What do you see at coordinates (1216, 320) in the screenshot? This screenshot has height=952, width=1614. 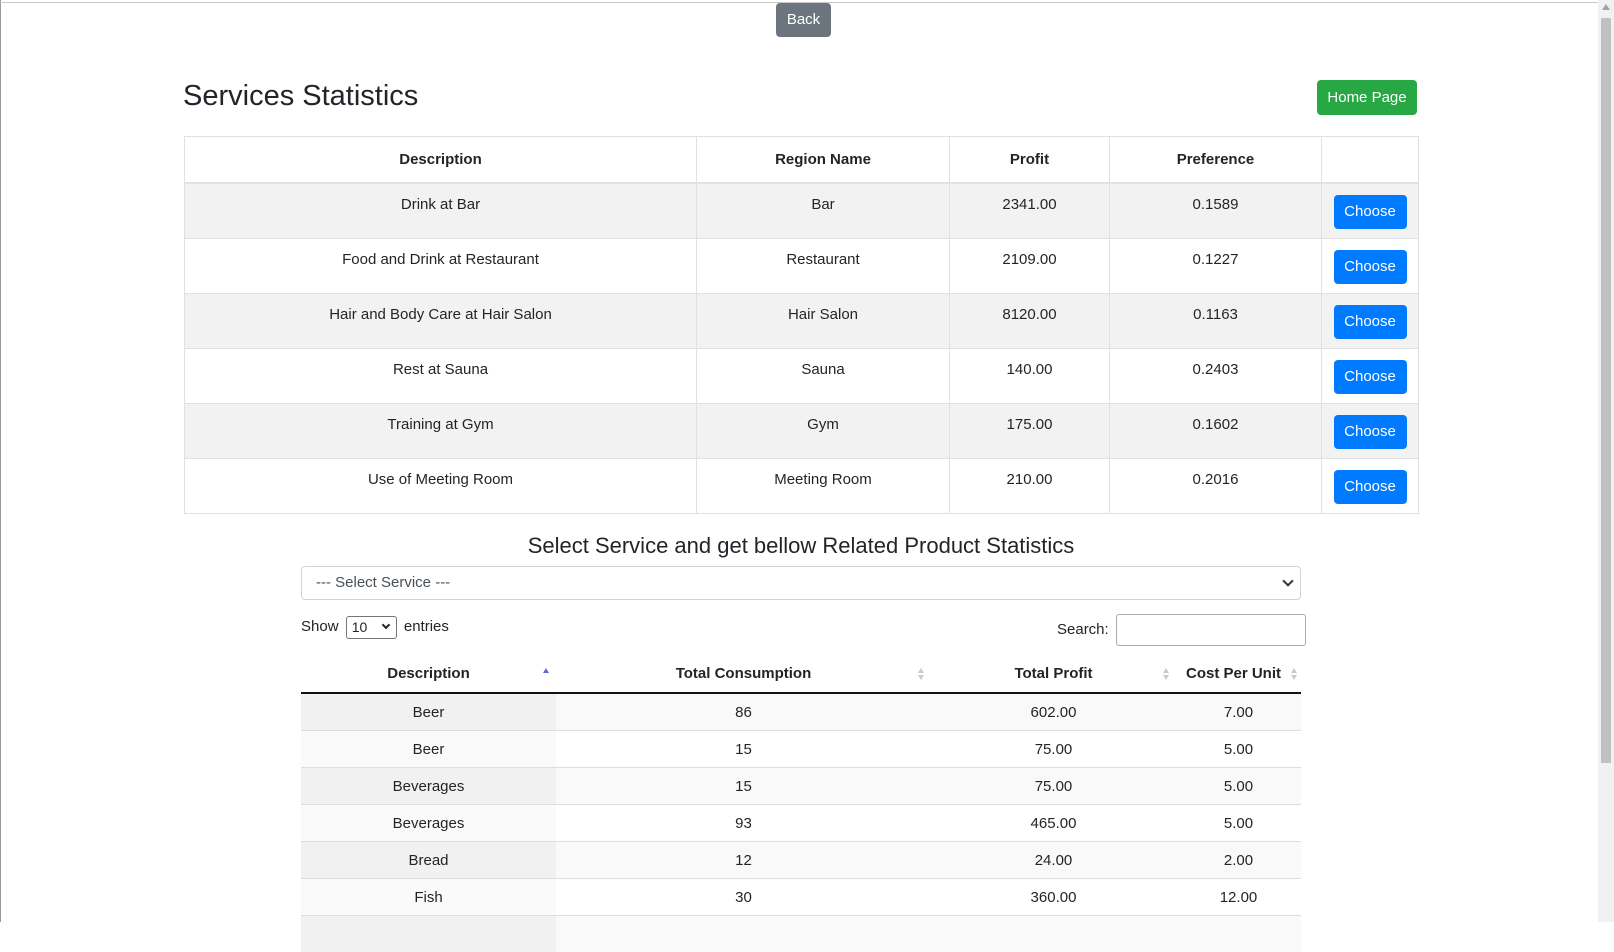 I see `service-preference: 0.1163` at bounding box center [1216, 320].